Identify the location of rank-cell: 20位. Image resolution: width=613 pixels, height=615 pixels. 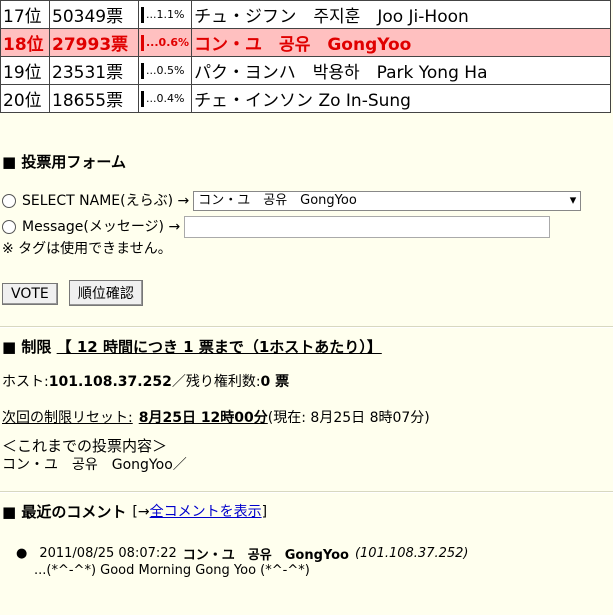
(25, 98).